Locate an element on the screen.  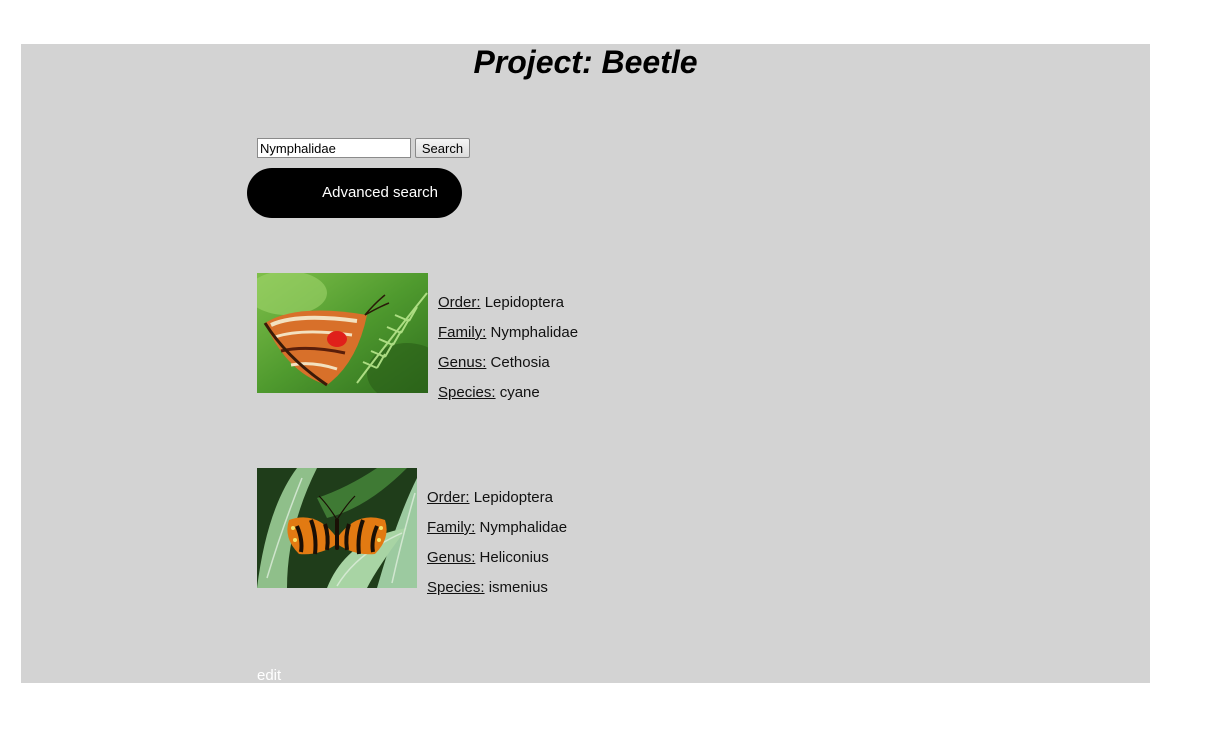
page-title: Project: Beetle is located at coordinates (585, 62).